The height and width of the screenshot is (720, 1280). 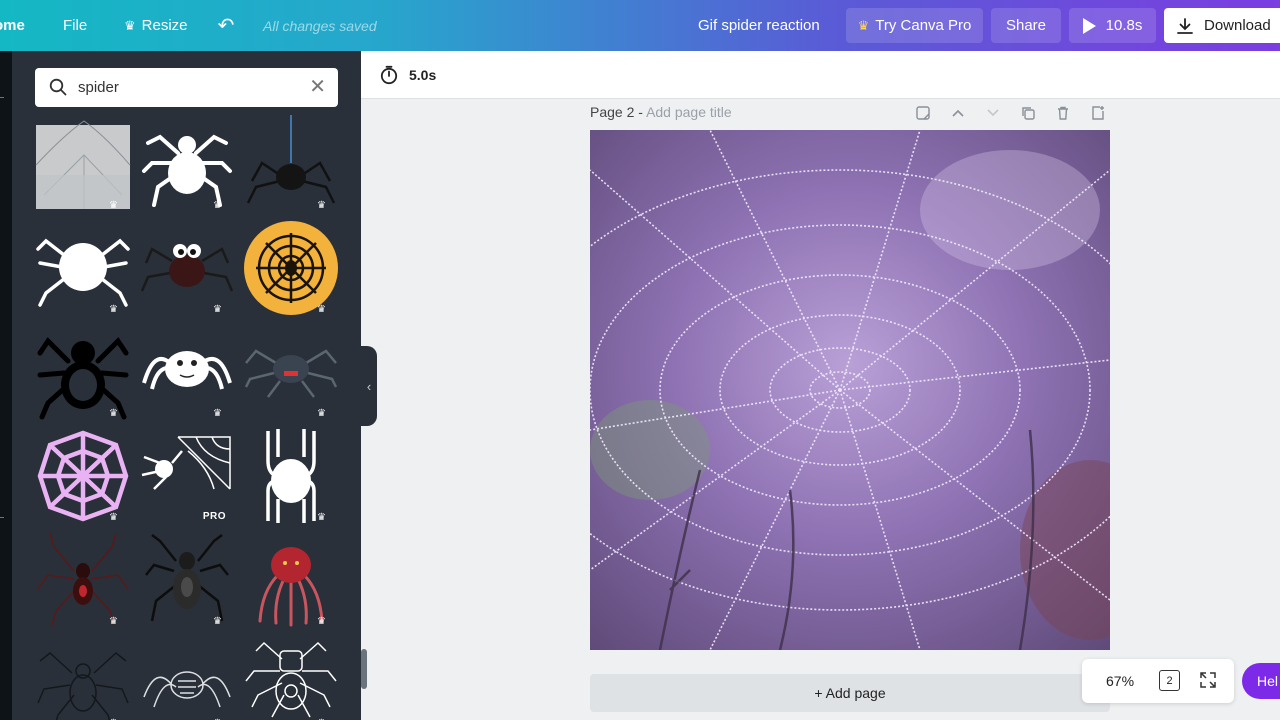 What do you see at coordinates (1062, 112) in the screenshot?
I see `delete-icon` at bounding box center [1062, 112].